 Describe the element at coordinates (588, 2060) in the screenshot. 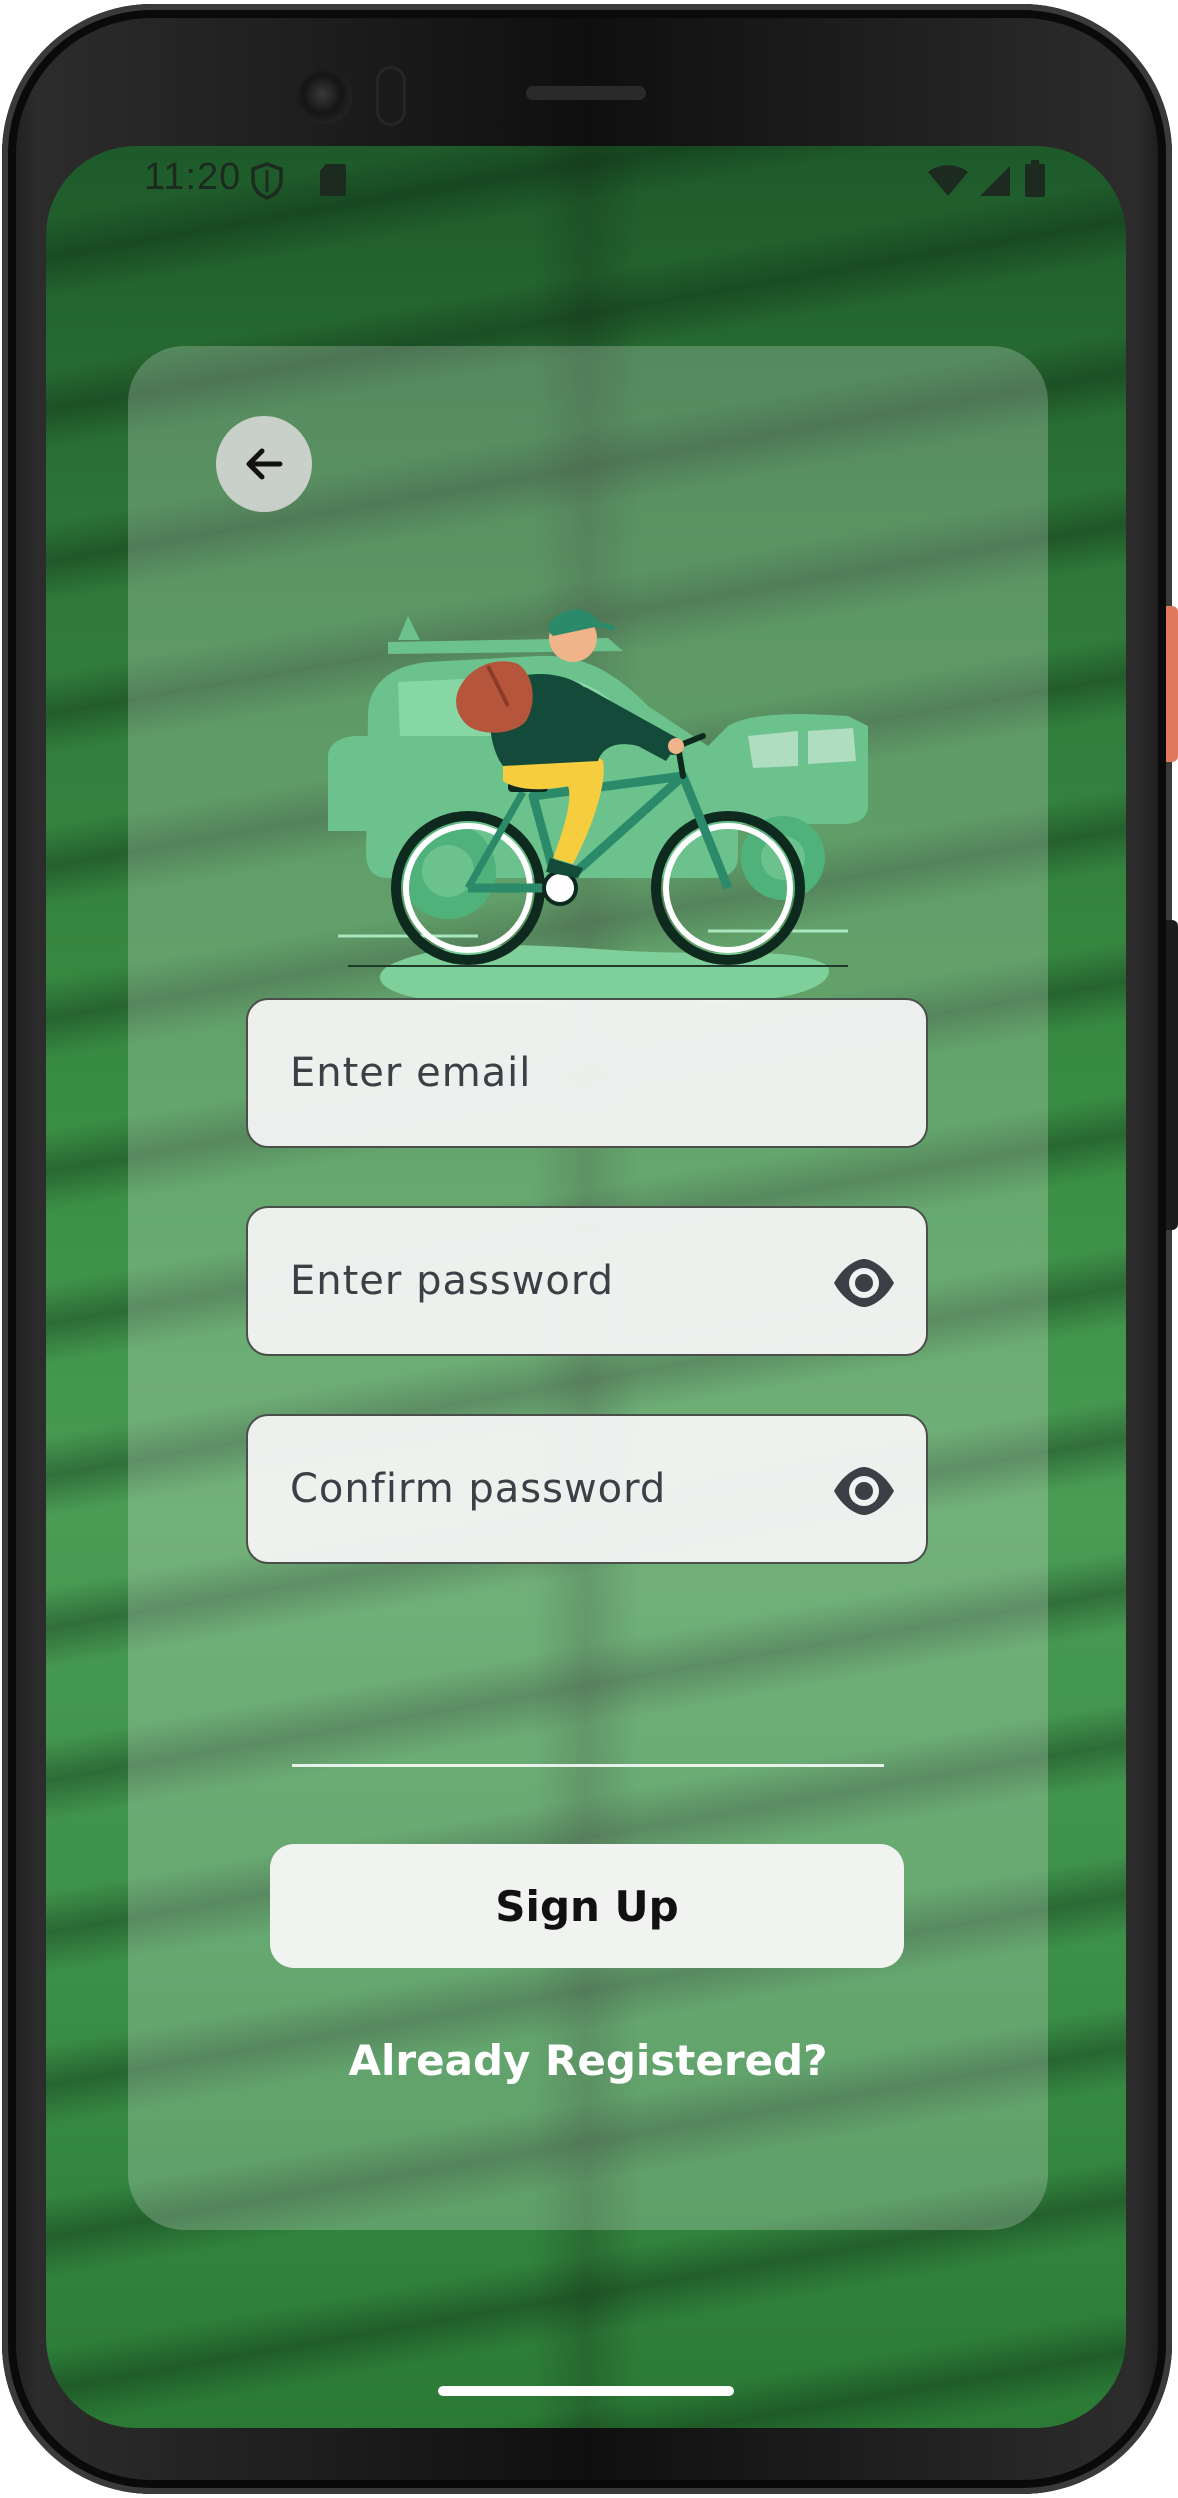

I see `already-registered-link: Already Registered?` at that location.